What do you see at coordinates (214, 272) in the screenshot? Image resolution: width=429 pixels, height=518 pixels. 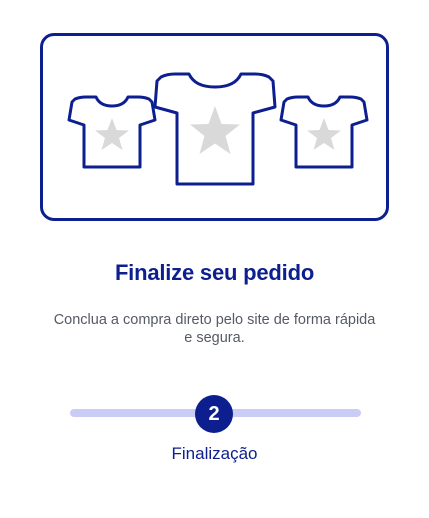 I see `page-title: Finalize seu pedido` at bounding box center [214, 272].